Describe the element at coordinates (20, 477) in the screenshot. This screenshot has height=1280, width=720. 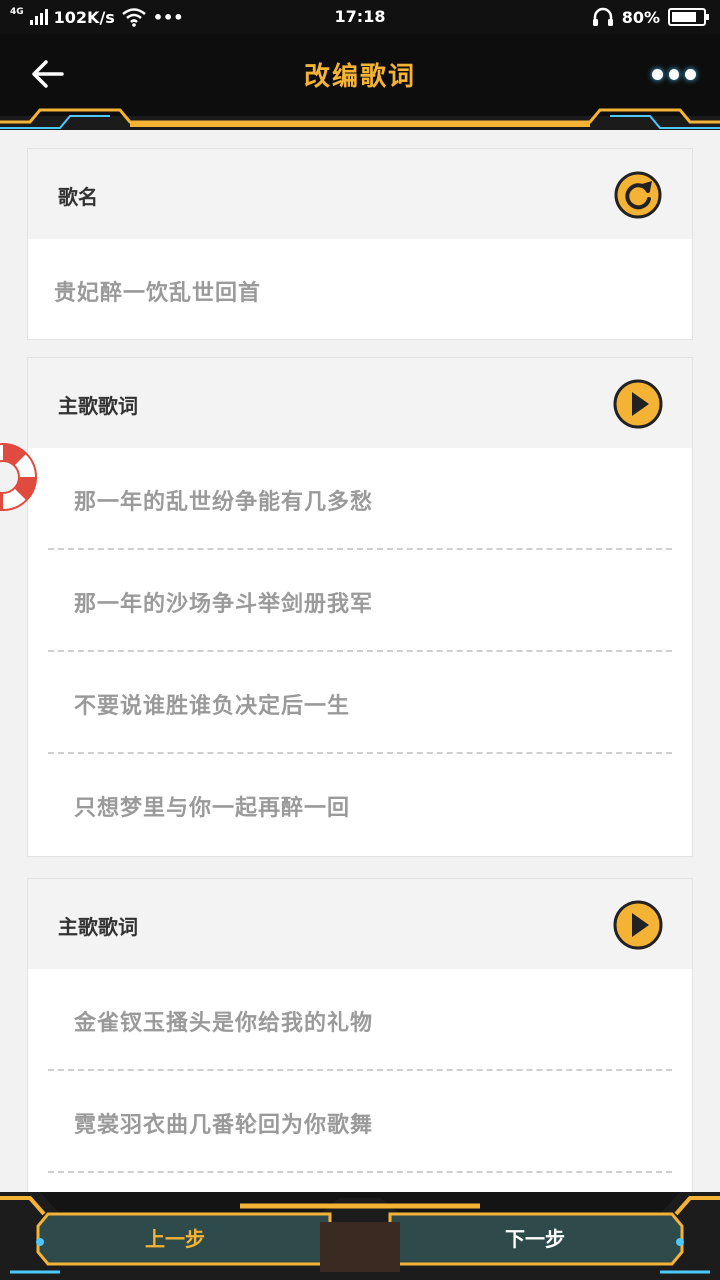
I see `lifebuoy-icon` at that location.